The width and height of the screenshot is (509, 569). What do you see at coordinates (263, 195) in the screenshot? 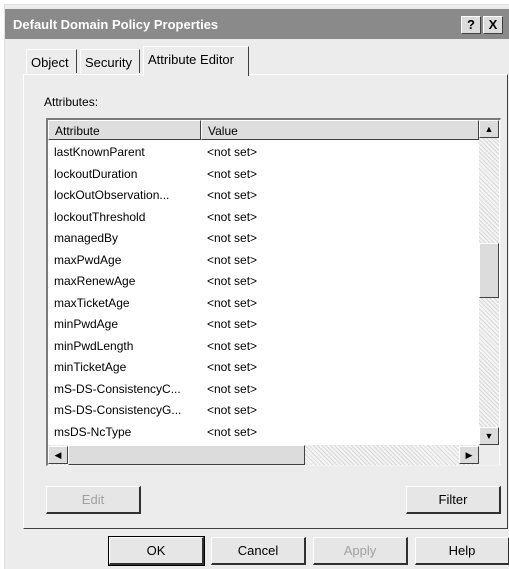
I see `list-item: lockOutObservation... <not set>` at bounding box center [263, 195].